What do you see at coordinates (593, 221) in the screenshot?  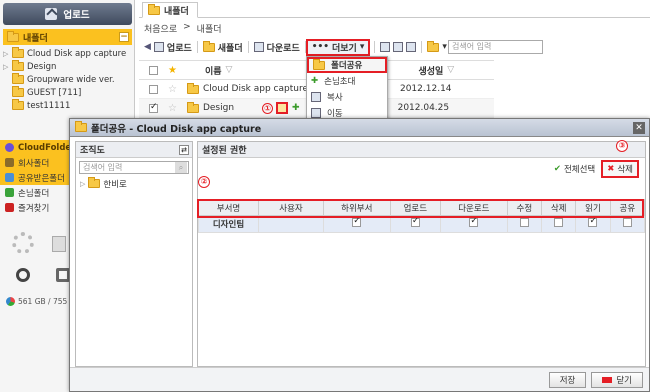 I see `perm-read-checkbox` at bounding box center [593, 221].